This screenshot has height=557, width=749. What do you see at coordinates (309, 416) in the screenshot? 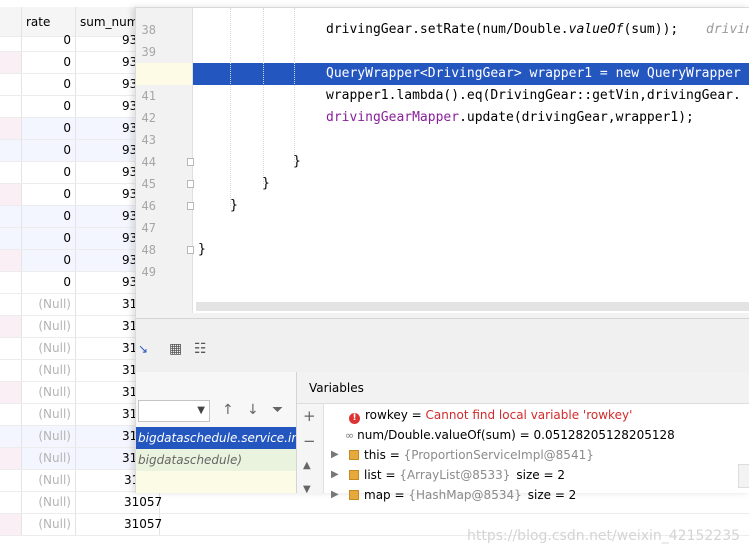
I see `add-watch-icon: +` at bounding box center [309, 416].